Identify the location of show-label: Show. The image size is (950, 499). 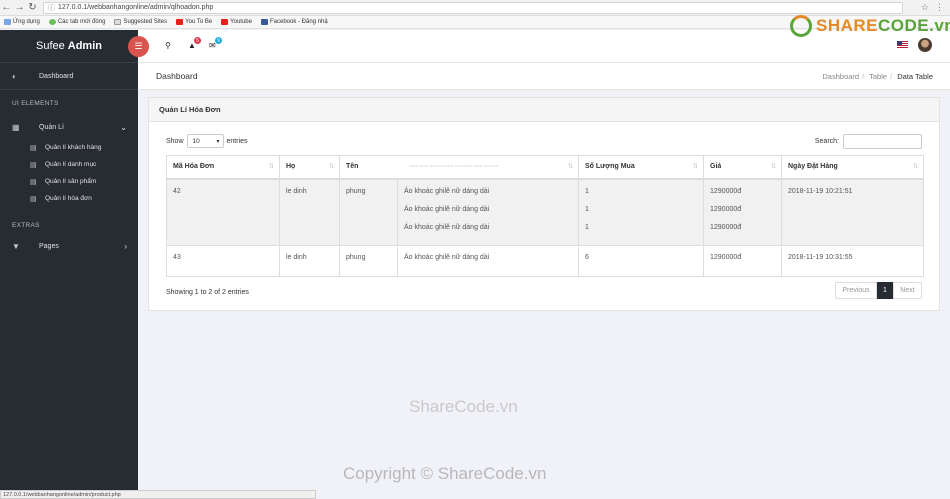
(175, 141).